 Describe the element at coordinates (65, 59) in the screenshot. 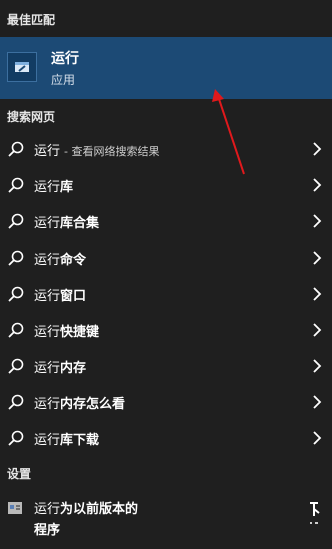

I see `best-match-title: 运行` at that location.